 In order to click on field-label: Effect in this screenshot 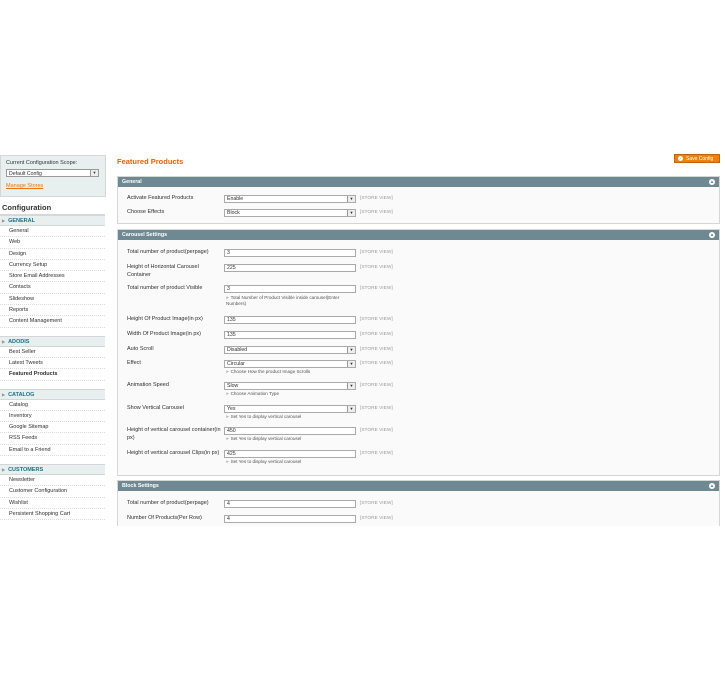, I will do `click(134, 363)`.